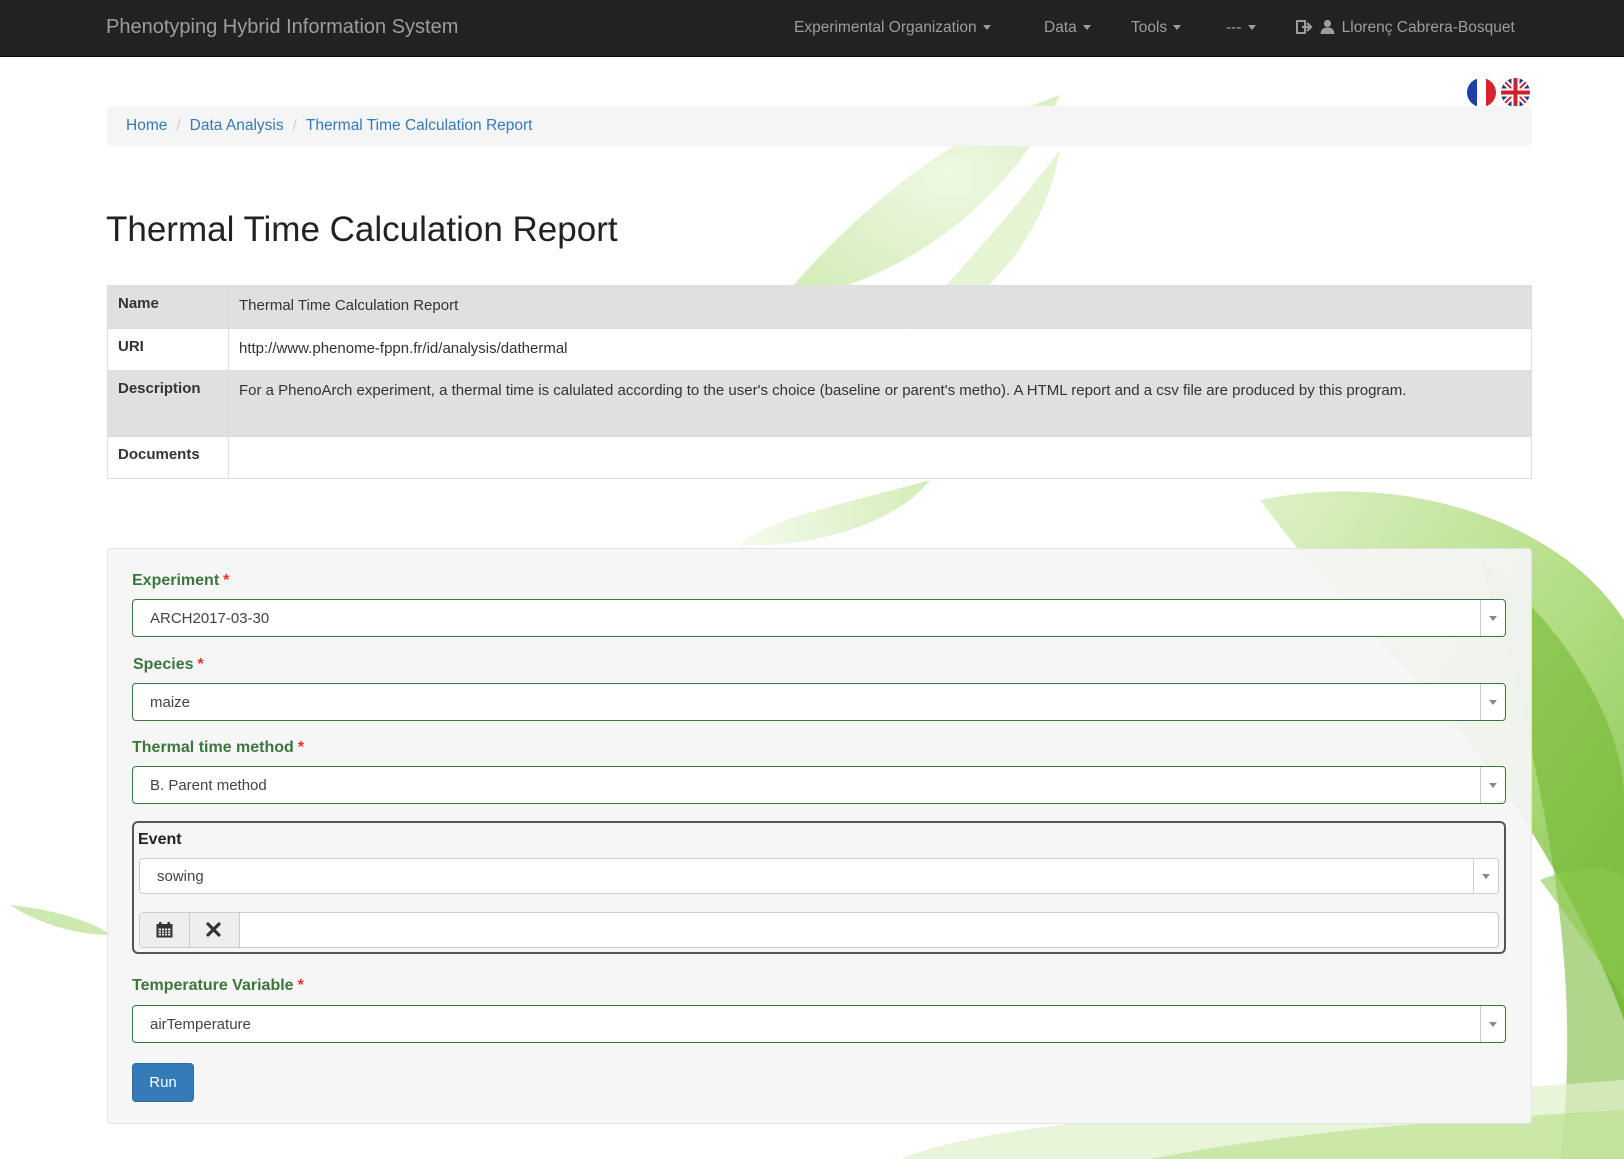  What do you see at coordinates (362, 229) in the screenshot?
I see `page-title: Thermal Time Calculation Report` at bounding box center [362, 229].